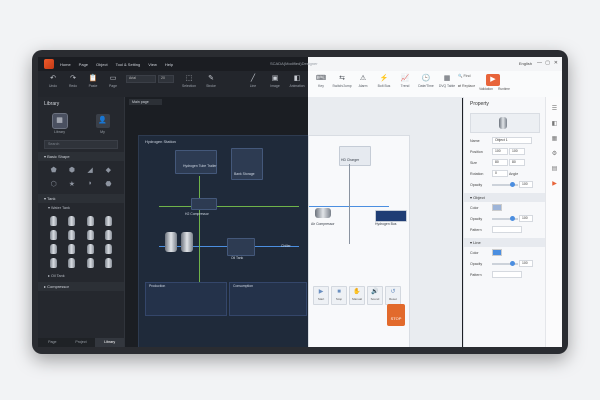 The width and height of the screenshot is (600, 400). Describe the element at coordinates (103, 124) in the screenshot. I see `tab-my: 👤 My` at that location.